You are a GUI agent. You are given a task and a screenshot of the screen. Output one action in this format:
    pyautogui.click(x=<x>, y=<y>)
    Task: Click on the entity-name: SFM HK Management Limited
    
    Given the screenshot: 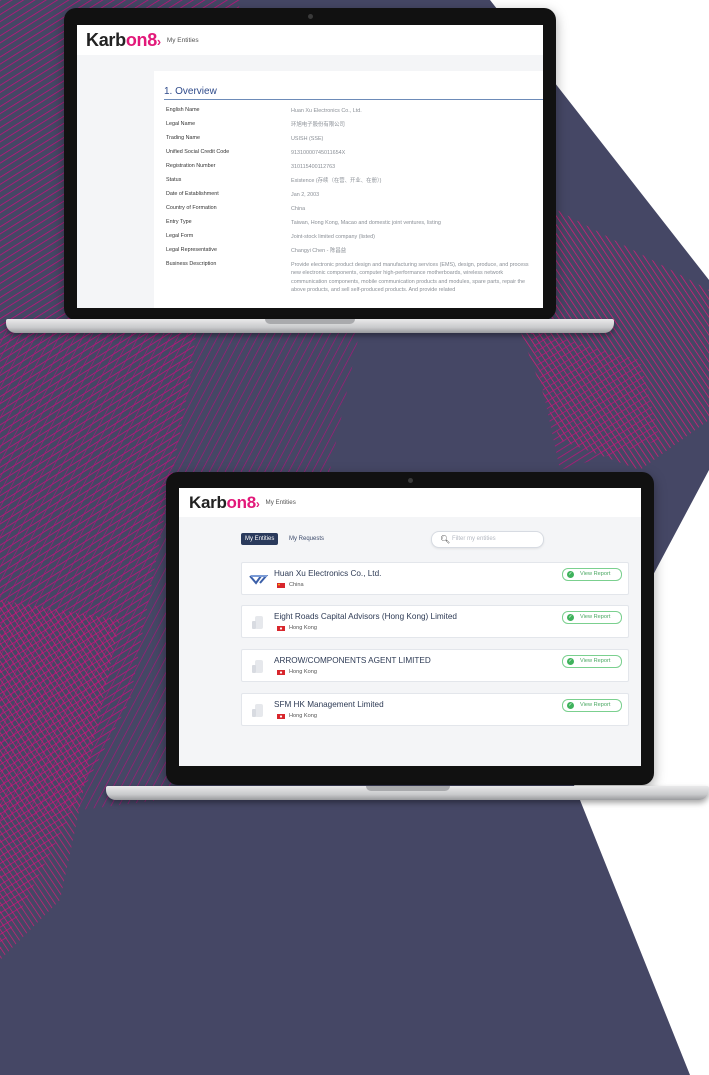 What is the action you would take?
    pyautogui.click(x=329, y=704)
    